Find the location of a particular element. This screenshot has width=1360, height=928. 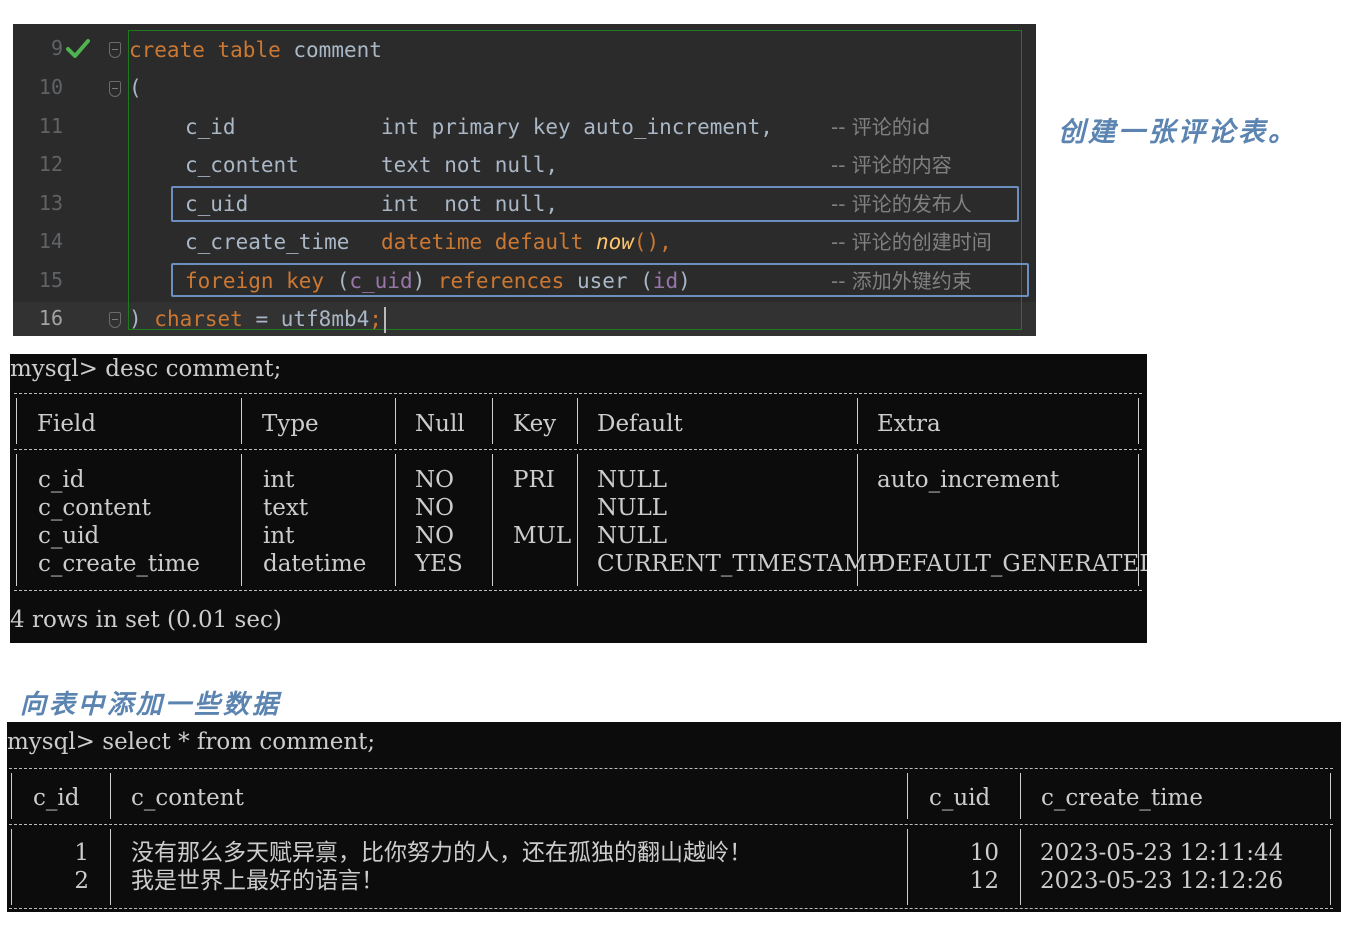

punctuation: (), is located at coordinates (652, 242).